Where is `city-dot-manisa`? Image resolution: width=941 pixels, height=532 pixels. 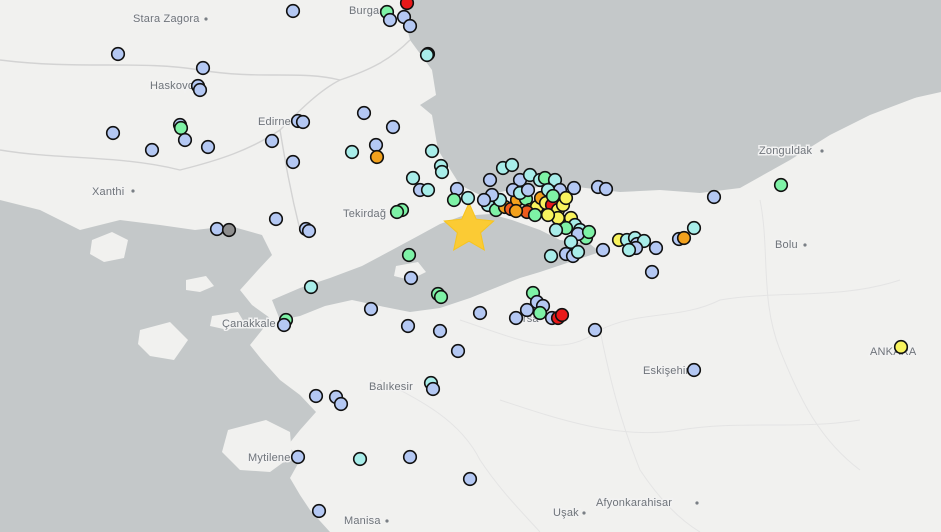 city-dot-manisa is located at coordinates (387, 521).